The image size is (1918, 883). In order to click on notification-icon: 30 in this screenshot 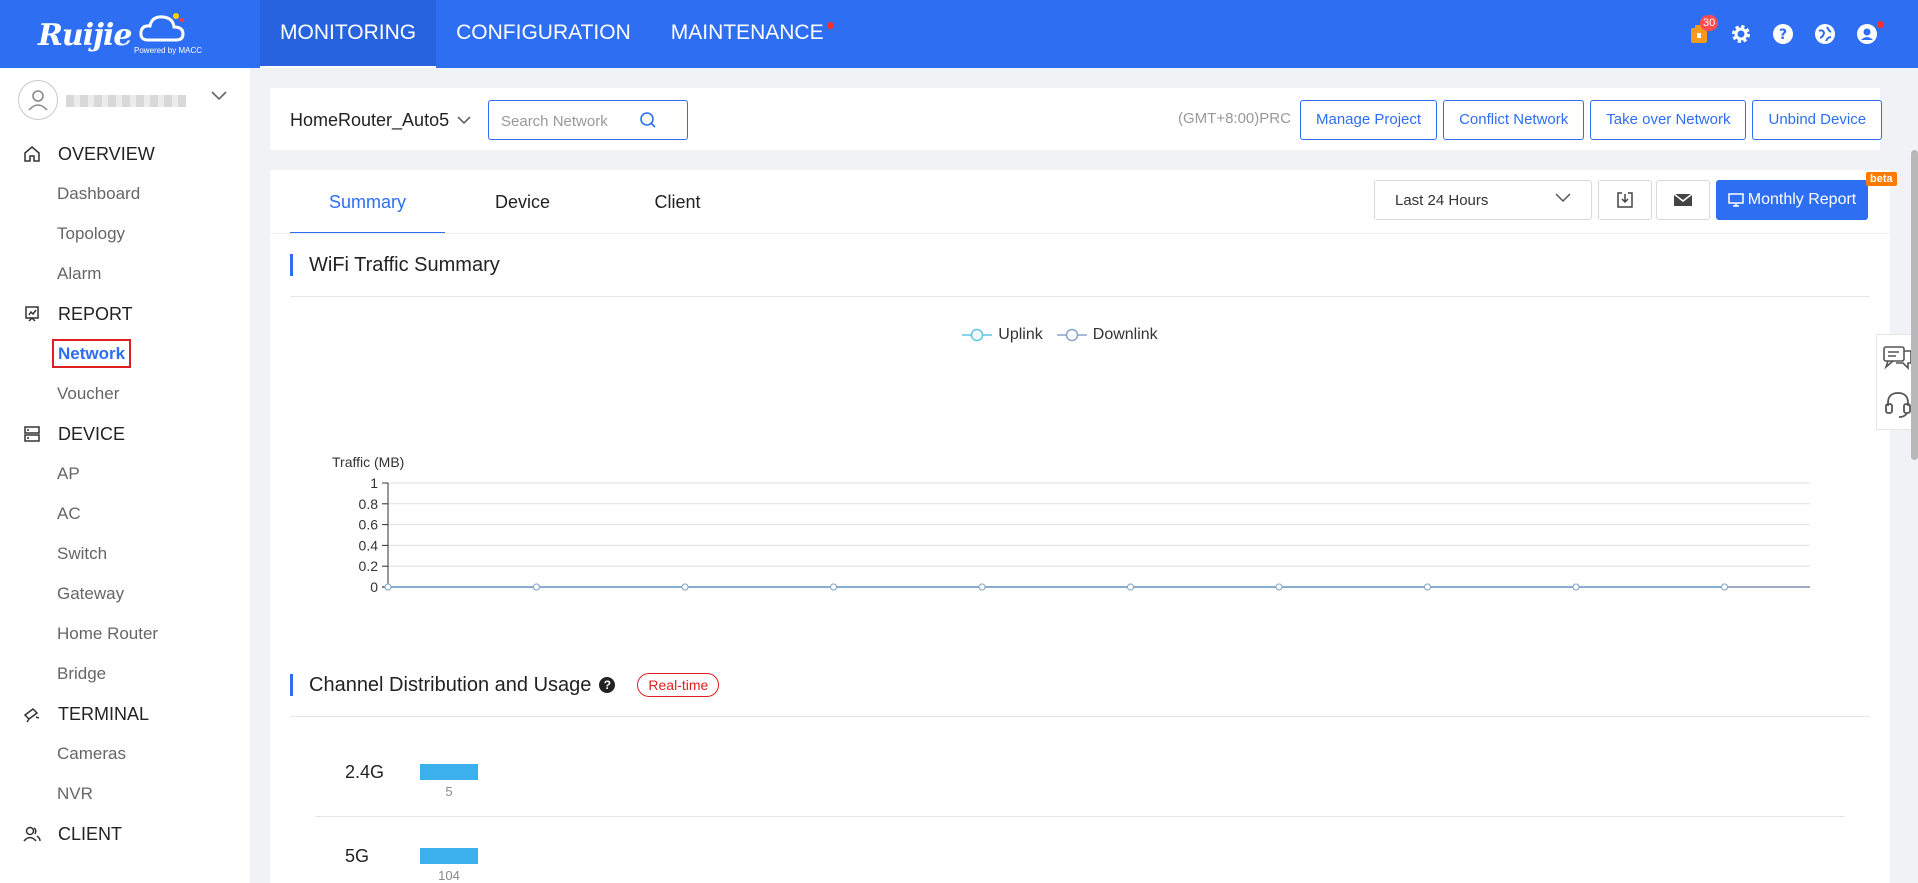, I will do `click(1703, 30)`.